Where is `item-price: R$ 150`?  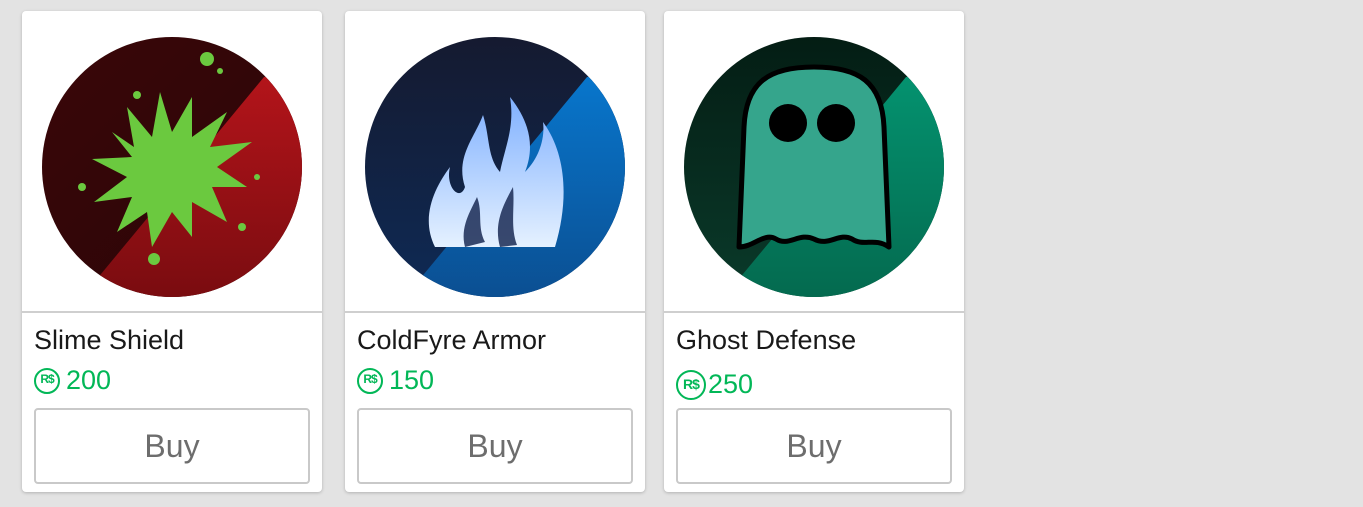
item-price: R$ 150 is located at coordinates (395, 380).